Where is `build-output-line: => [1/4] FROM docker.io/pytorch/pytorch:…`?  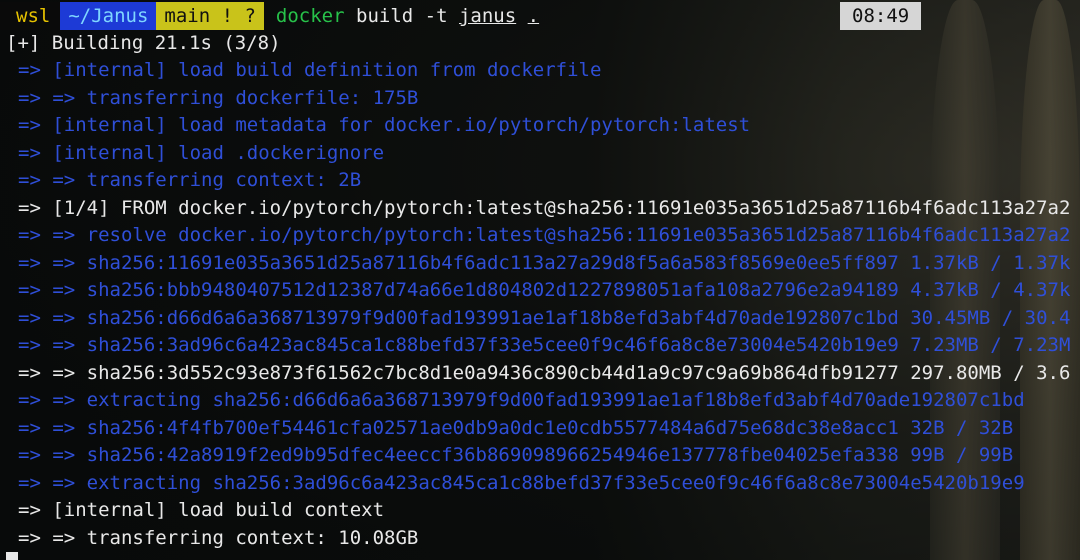
build-output-line: => [1/4] FROM docker.io/pytorch/pytorch:… is located at coordinates (544, 207).